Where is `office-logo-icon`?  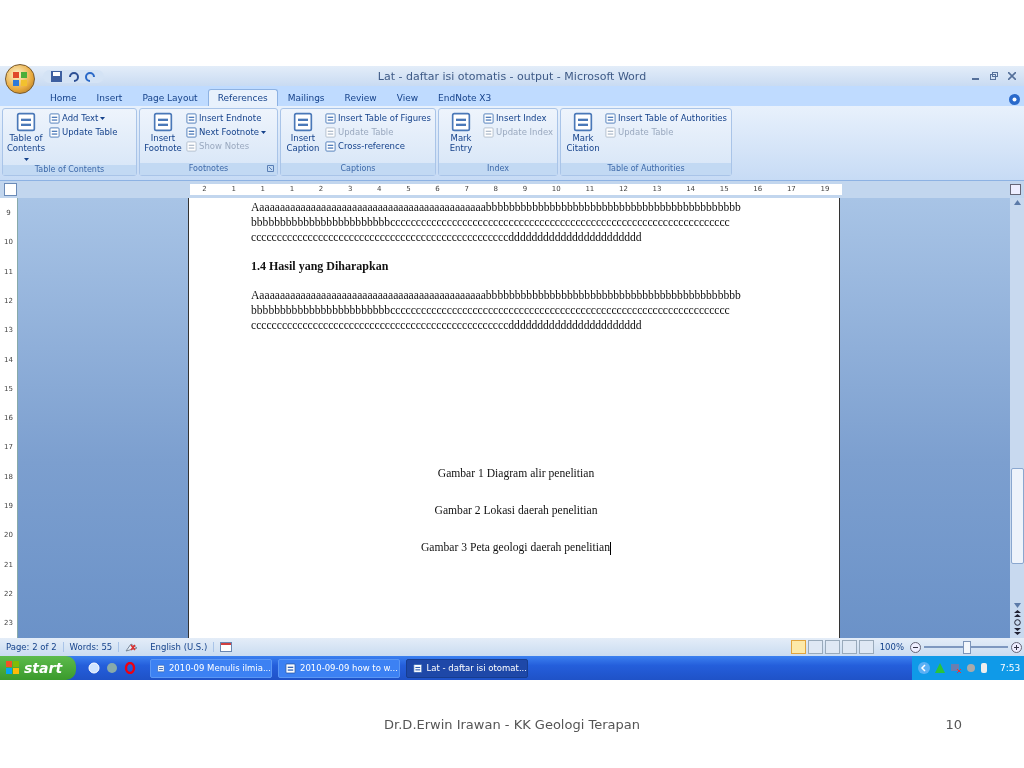 office-logo-icon is located at coordinates (20, 79).